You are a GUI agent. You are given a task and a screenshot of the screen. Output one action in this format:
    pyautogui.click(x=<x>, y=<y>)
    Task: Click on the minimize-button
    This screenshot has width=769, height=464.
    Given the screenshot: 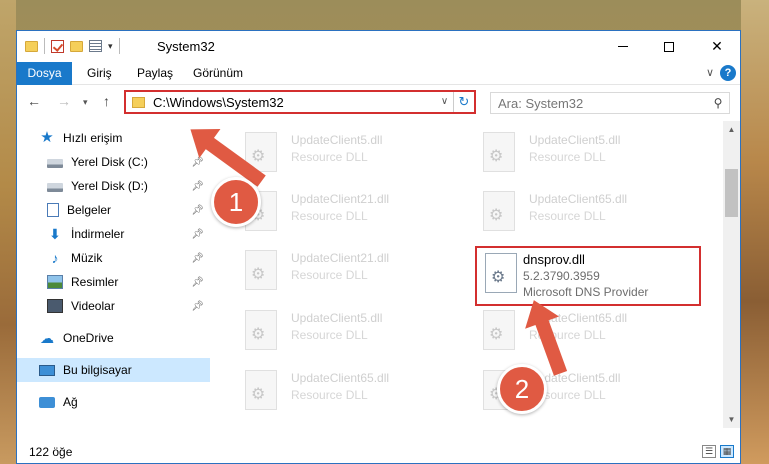 What is the action you would take?
    pyautogui.click(x=623, y=46)
    